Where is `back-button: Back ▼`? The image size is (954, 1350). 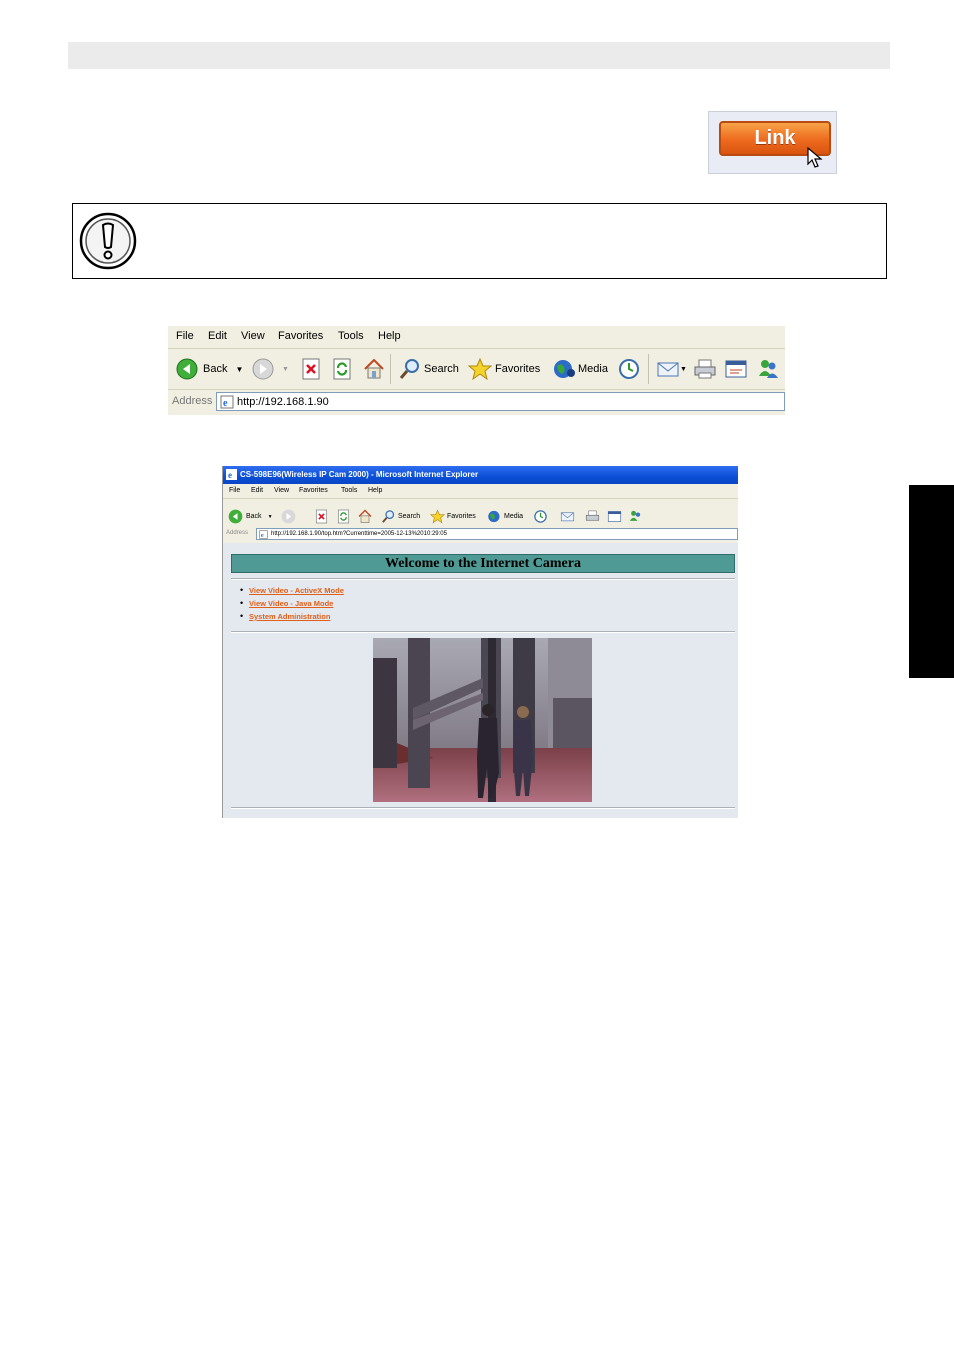 back-button: Back ▼ is located at coordinates (209, 369).